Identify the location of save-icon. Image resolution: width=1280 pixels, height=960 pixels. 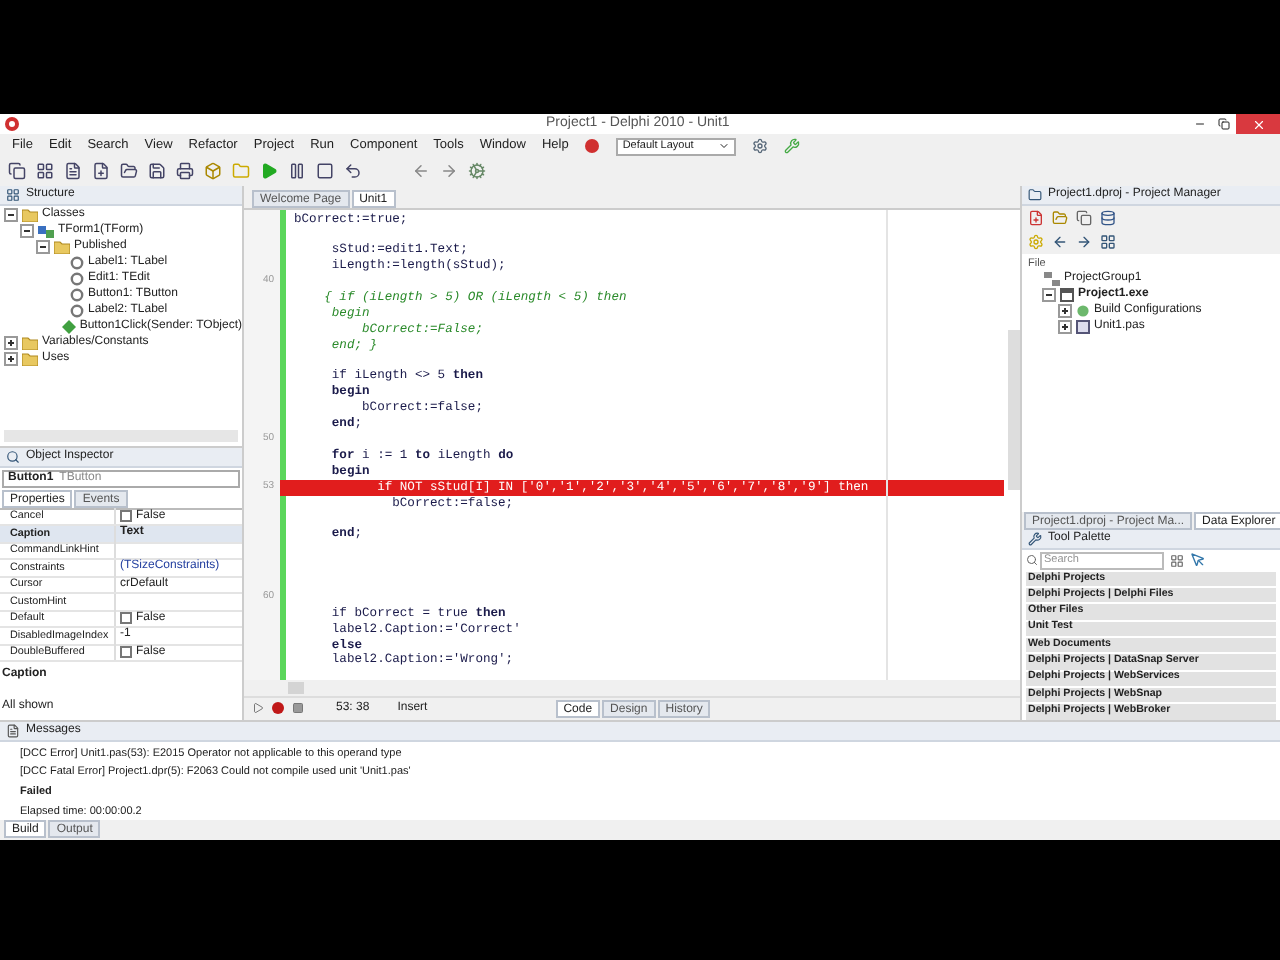
(157, 171).